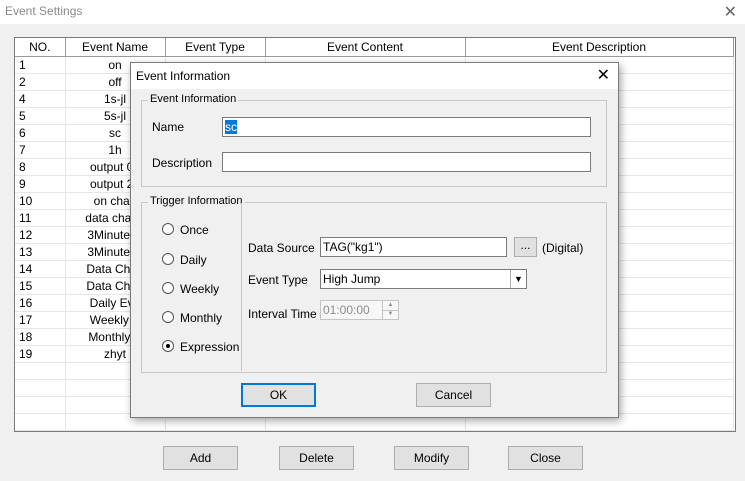 The height and width of the screenshot is (481, 745). Describe the element at coordinates (406, 127) in the screenshot. I see `name-field: sc` at that location.